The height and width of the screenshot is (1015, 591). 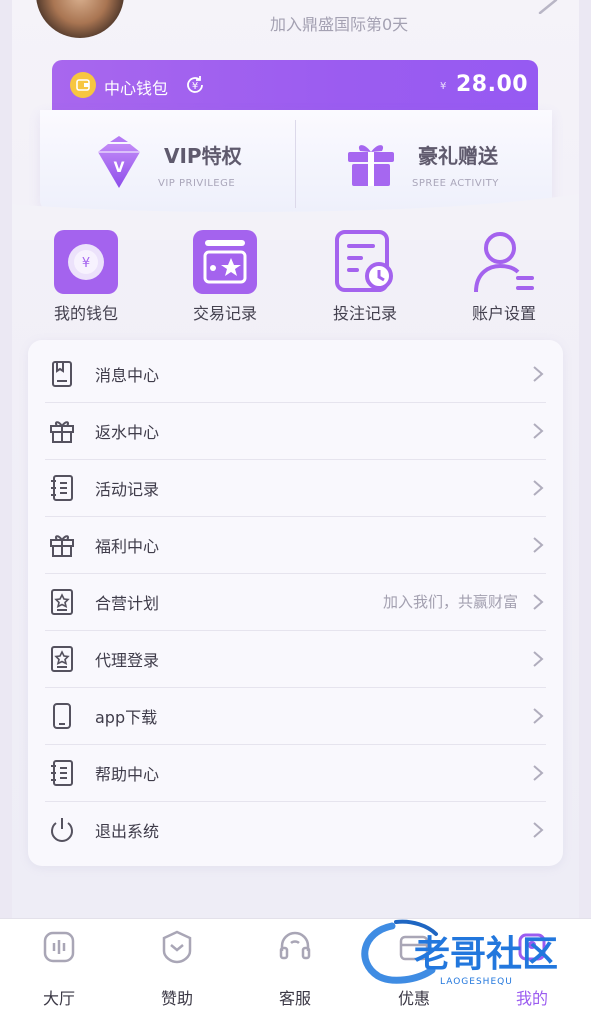 What do you see at coordinates (197, 183) in the screenshot?
I see `vip-subtitle: VIP PRIVILEGE` at bounding box center [197, 183].